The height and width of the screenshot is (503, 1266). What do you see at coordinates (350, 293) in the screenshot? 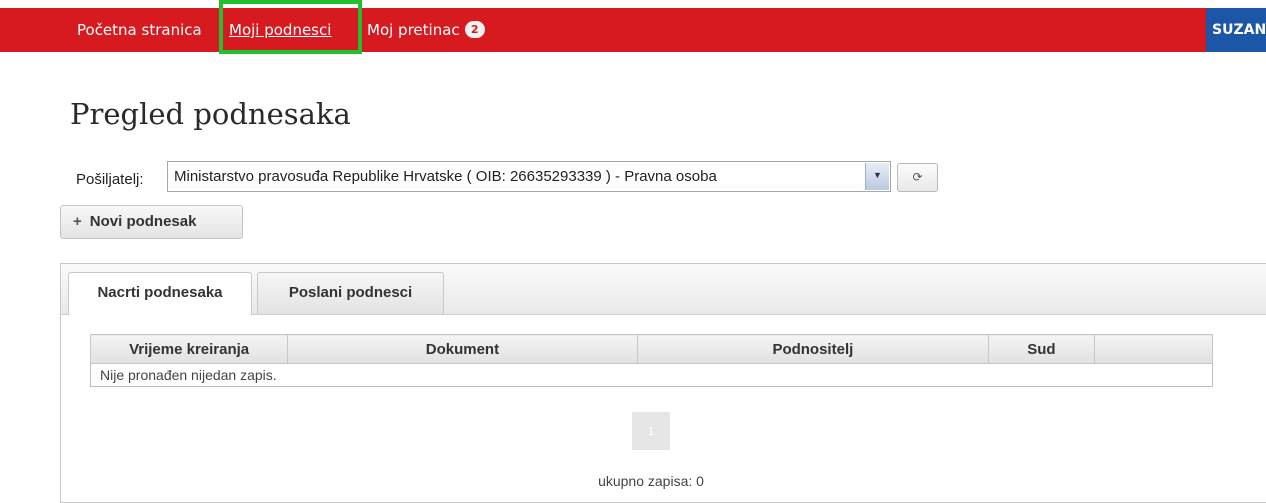
I see `tab-sent: Poslani podnesci` at bounding box center [350, 293].